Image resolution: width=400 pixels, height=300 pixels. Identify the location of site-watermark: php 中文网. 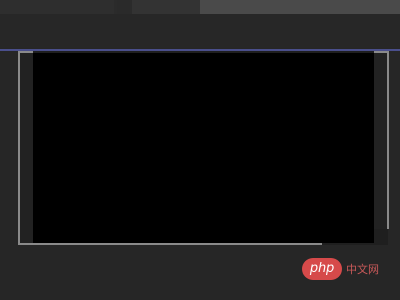
(350, 270).